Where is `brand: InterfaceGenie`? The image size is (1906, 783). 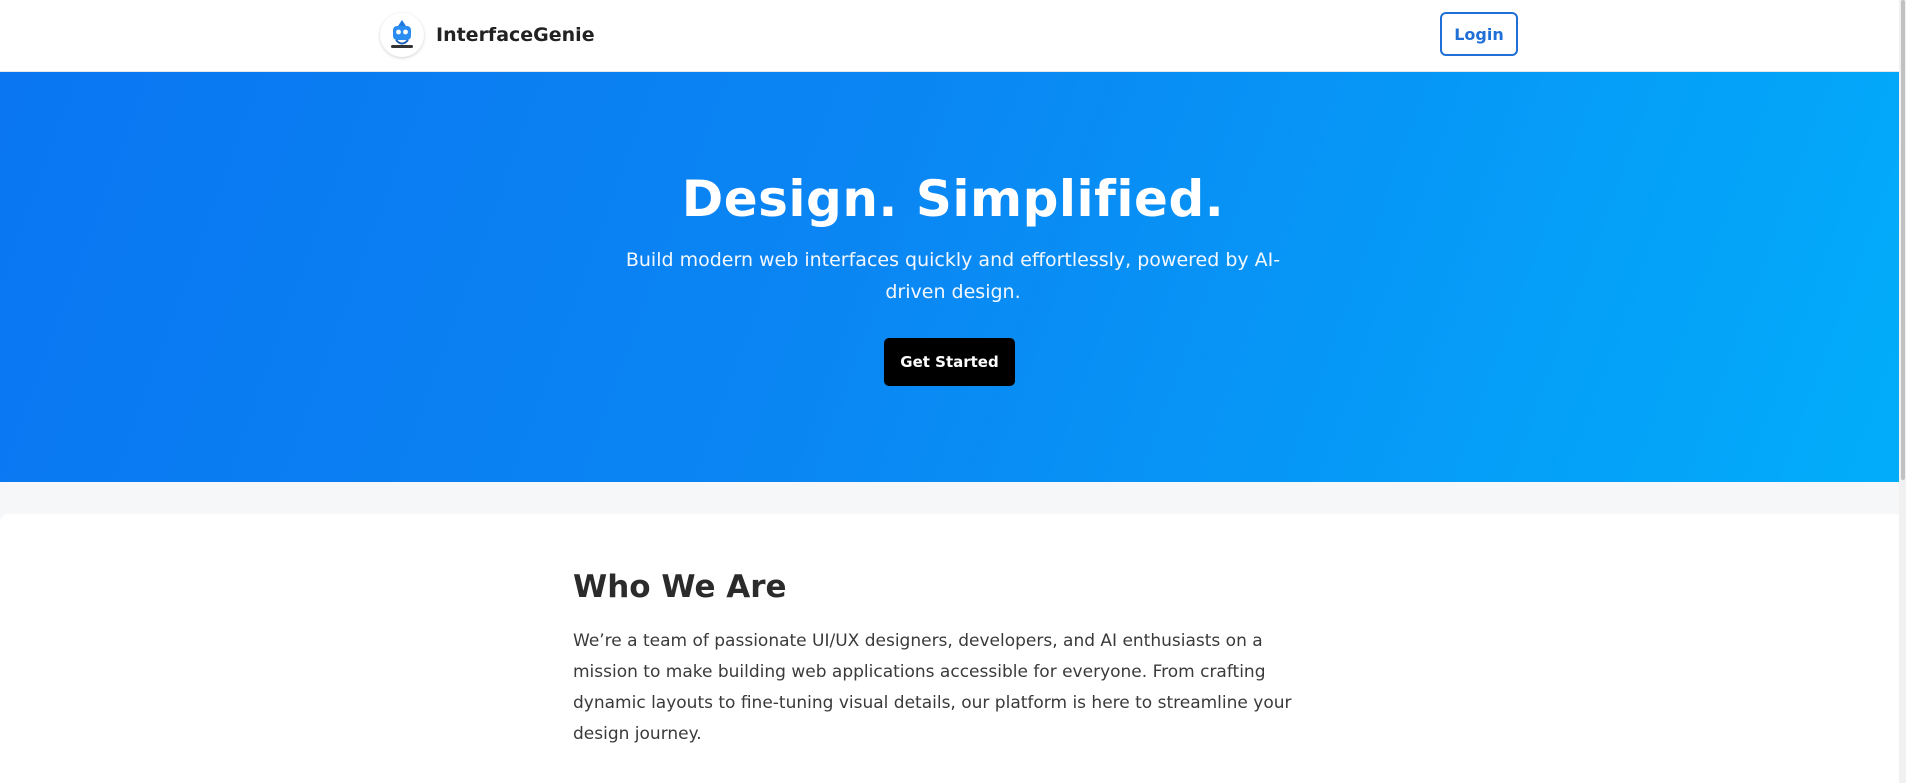
brand: InterfaceGenie is located at coordinates (487, 35).